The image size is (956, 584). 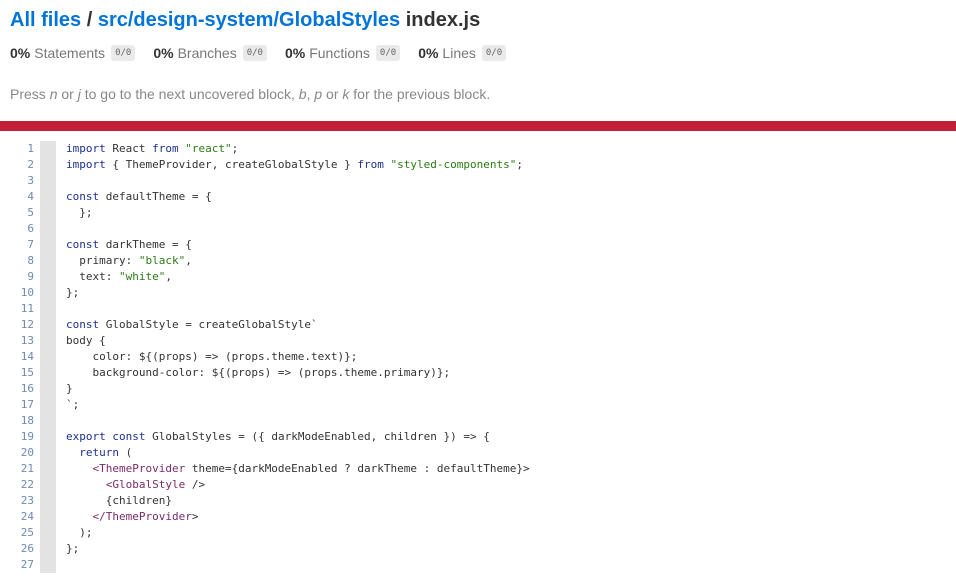 I want to click on lines-fraction: 0/0, so click(x=494, y=53).